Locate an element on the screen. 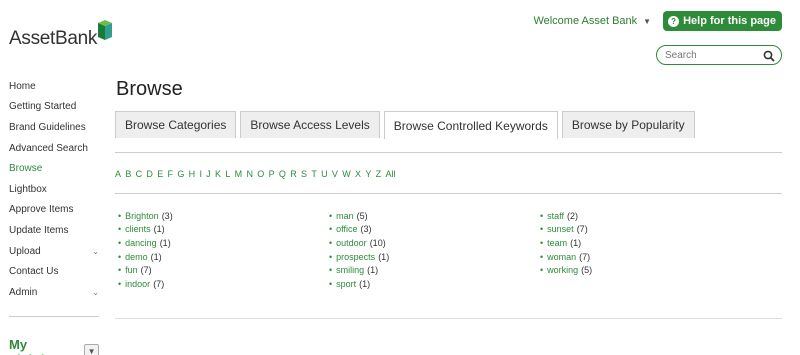 The height and width of the screenshot is (355, 800). letter-link-p: P is located at coordinates (272, 174).